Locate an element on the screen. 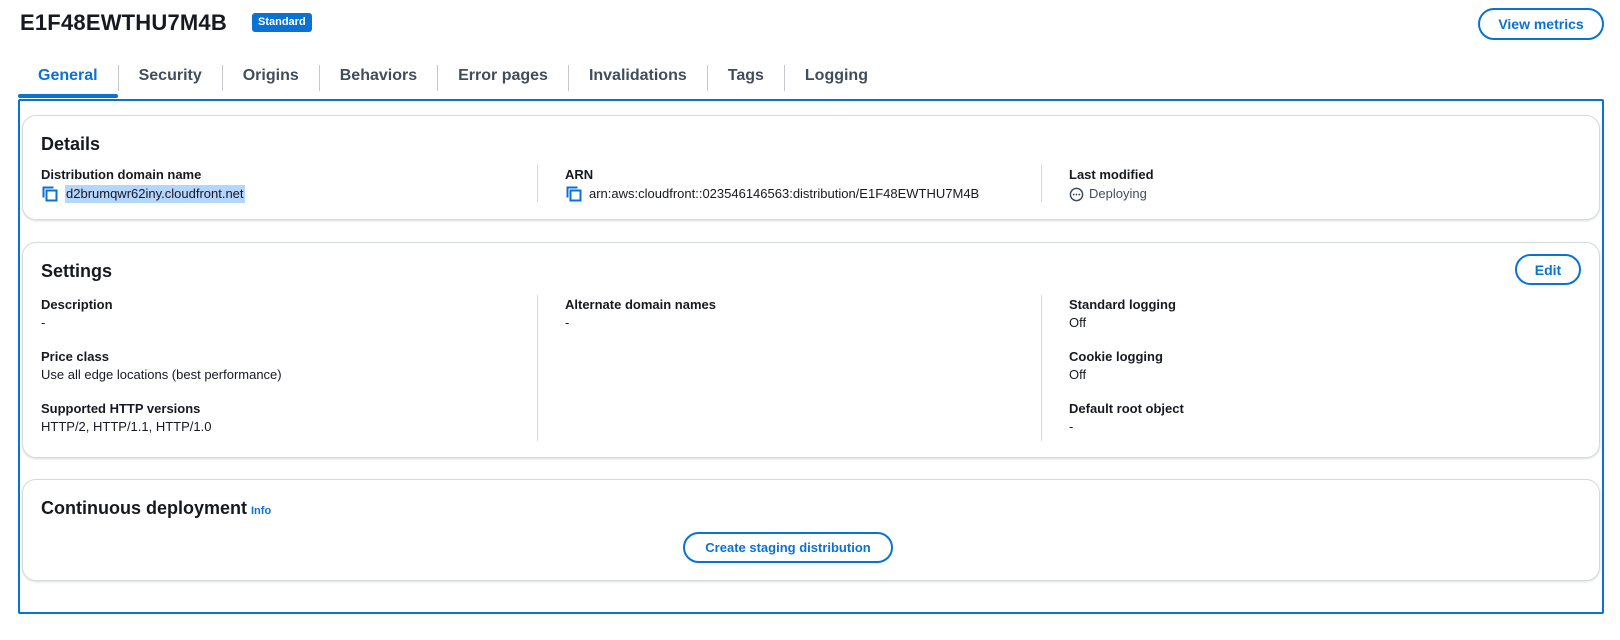  last-modified-label: Last modified is located at coordinates (1111, 174).